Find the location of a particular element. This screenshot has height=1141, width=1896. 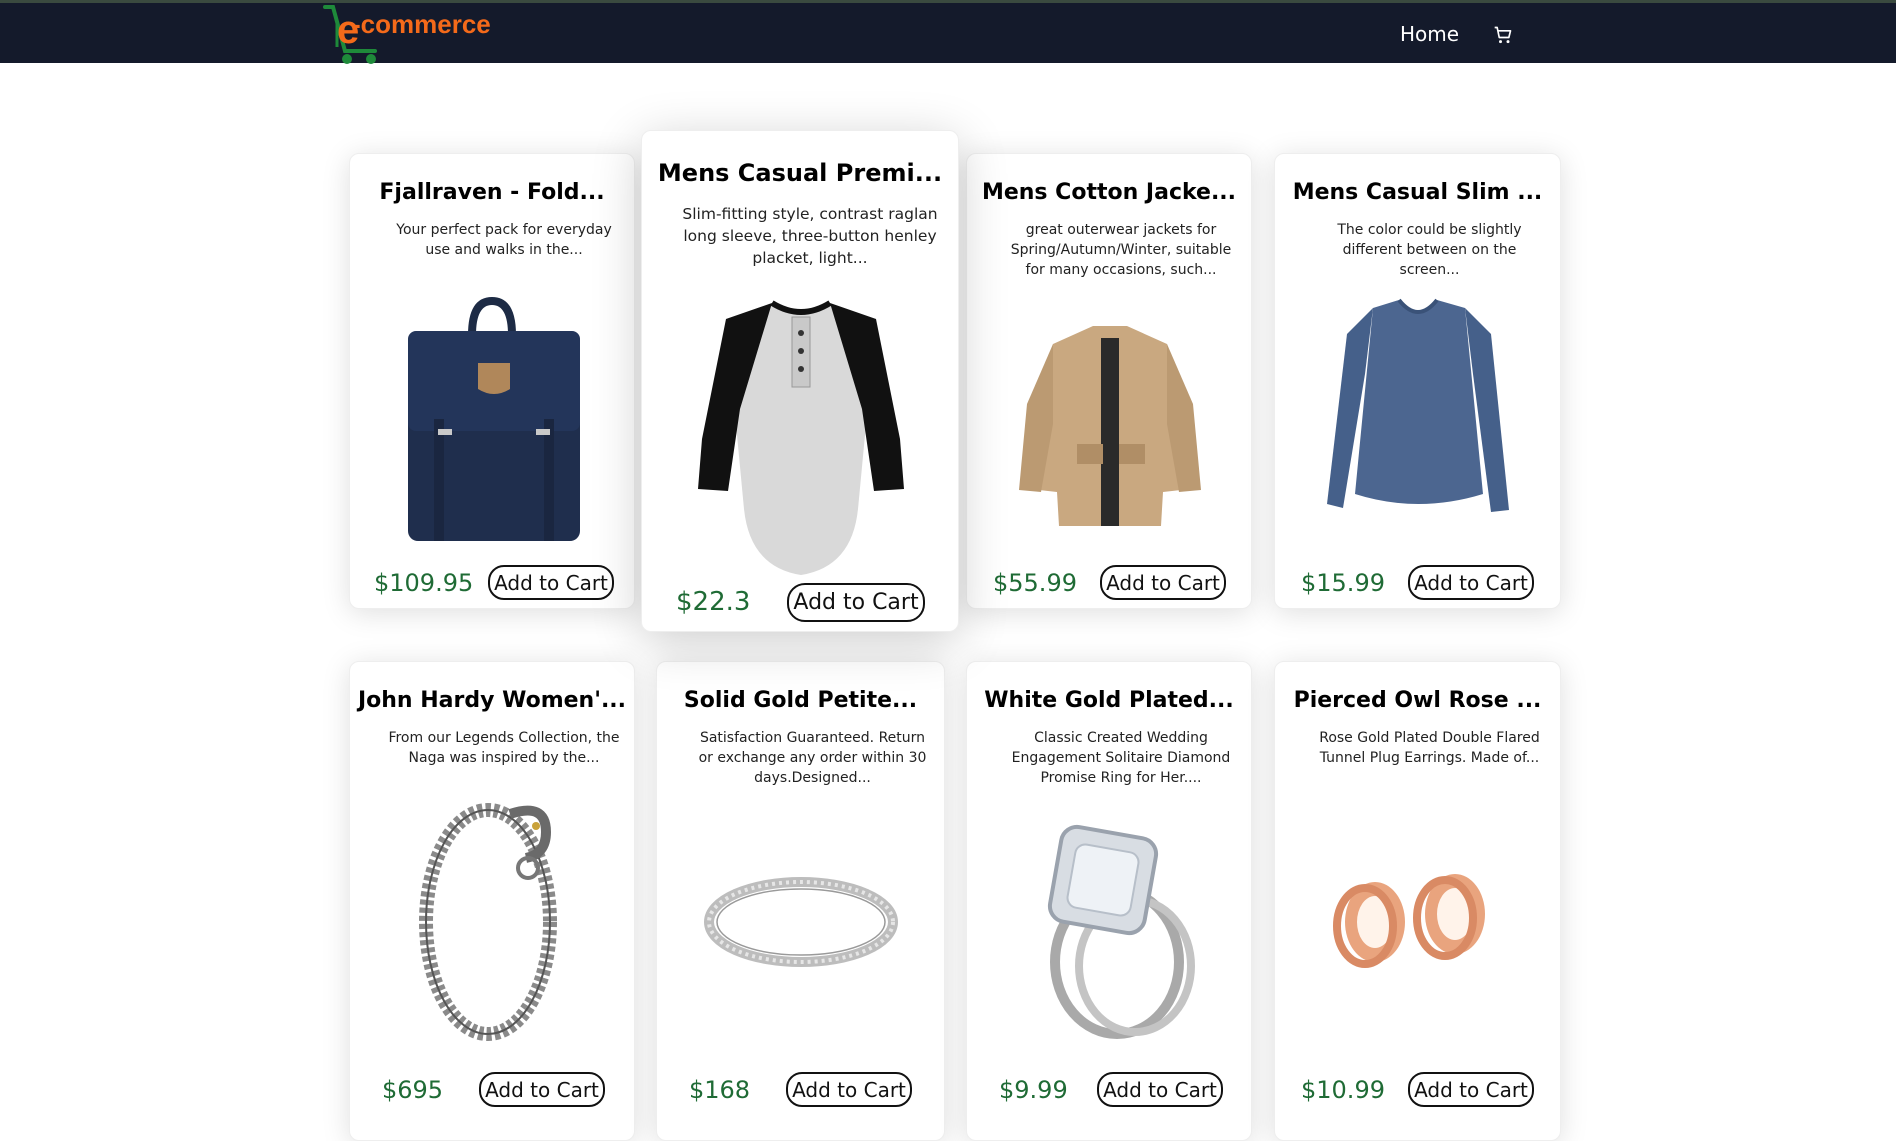

shopping-cart-icon is located at coordinates (1503, 35).